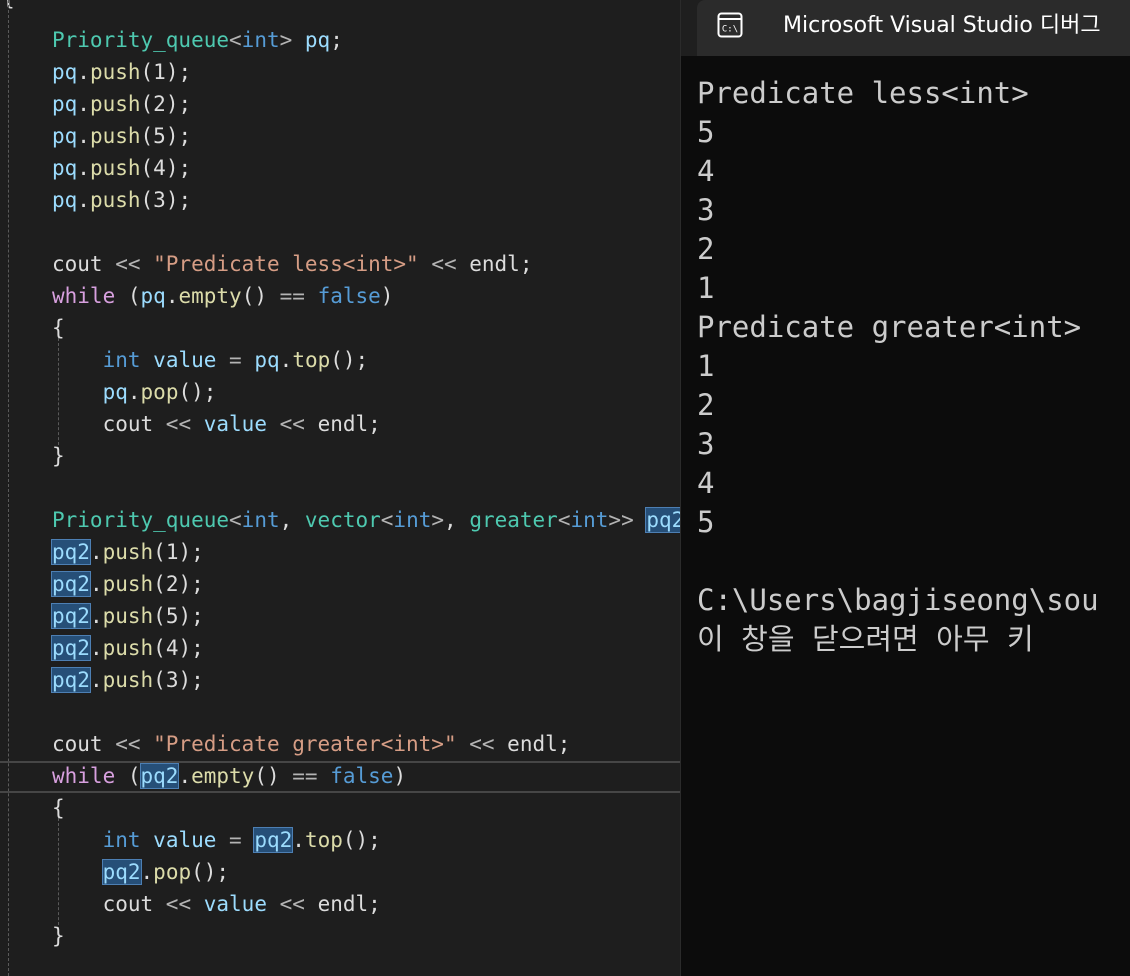 This screenshot has width=1130, height=976. What do you see at coordinates (210, 360) in the screenshot?
I see `code-line: int value = pq.top();` at bounding box center [210, 360].